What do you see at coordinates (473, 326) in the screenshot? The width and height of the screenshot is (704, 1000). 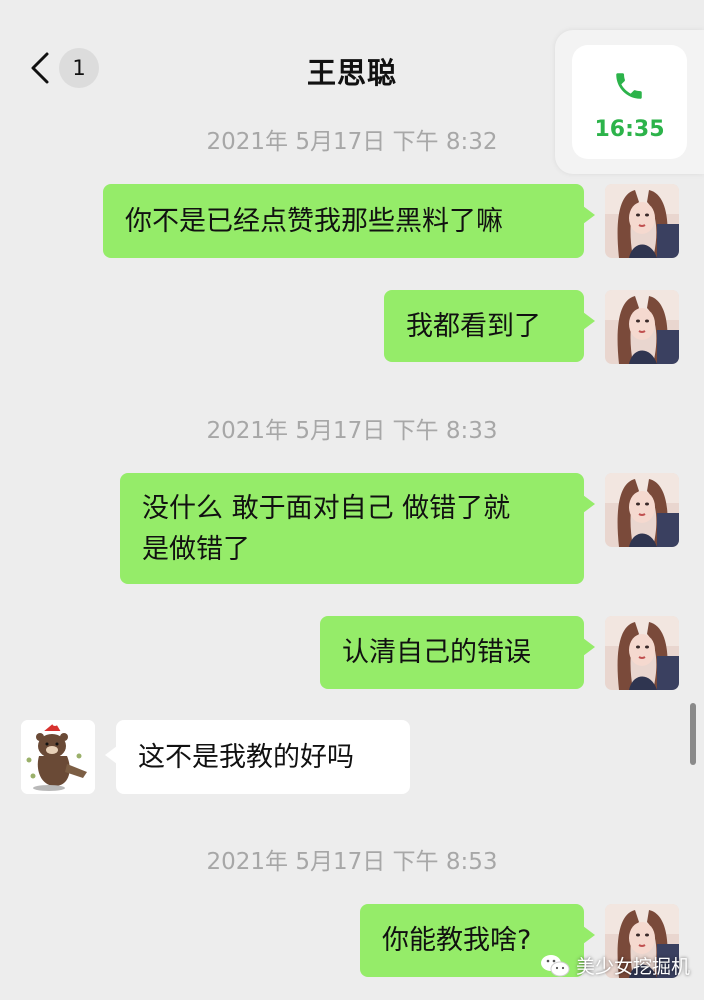 I see `message-text: 我都看到了` at bounding box center [473, 326].